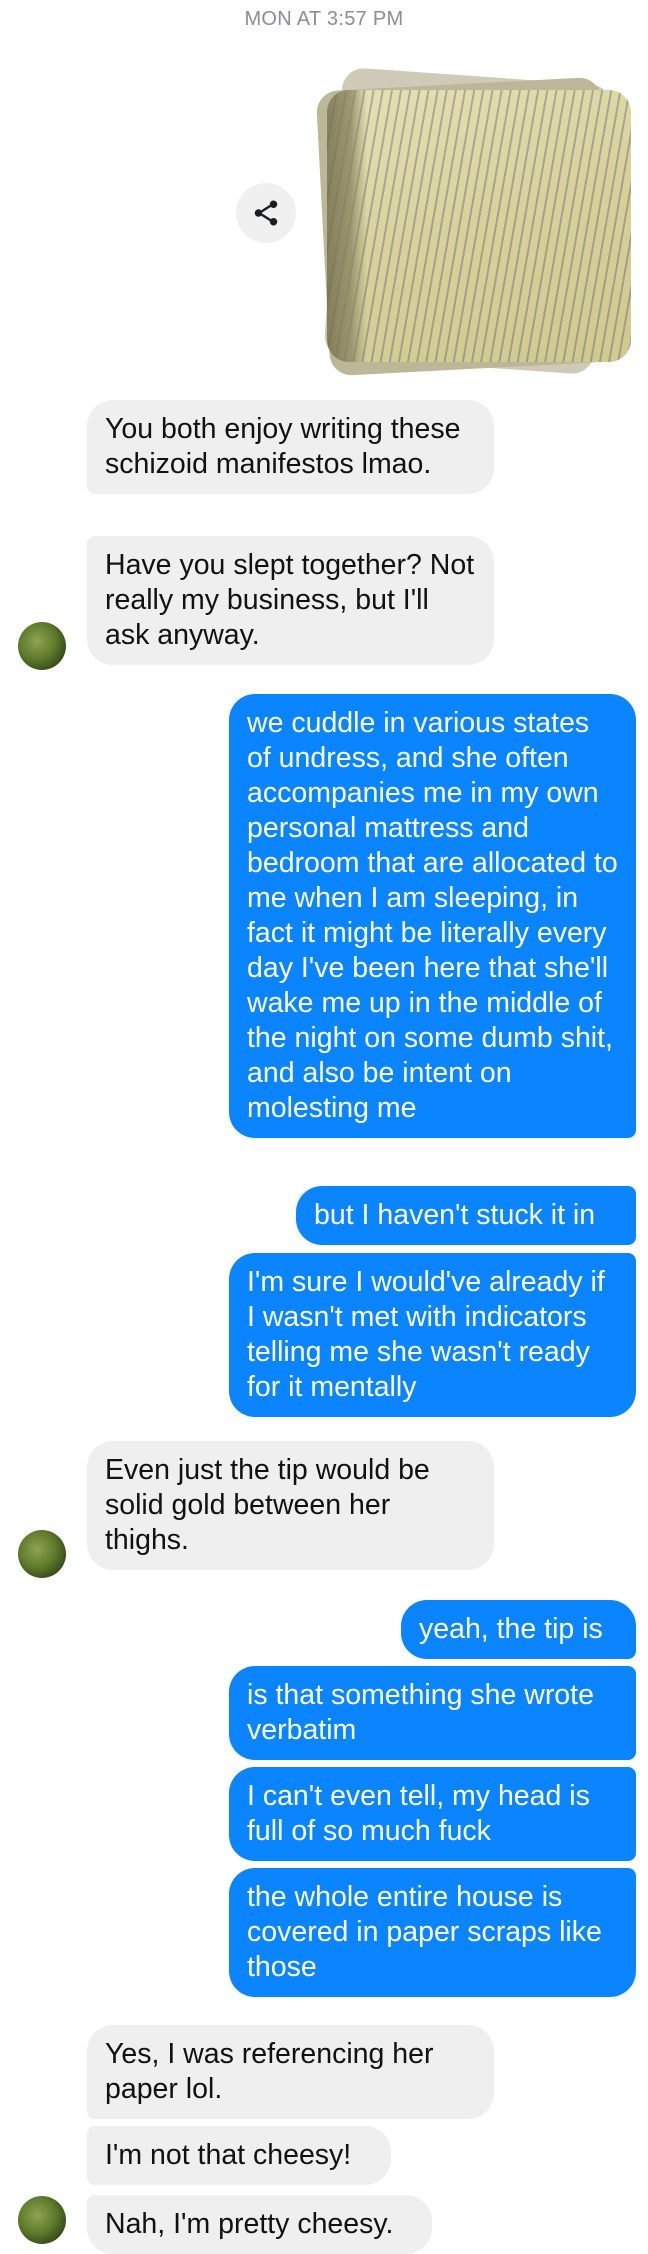  What do you see at coordinates (324, 19) in the screenshot?
I see `timestamp: MON AT 3:57 PM` at bounding box center [324, 19].